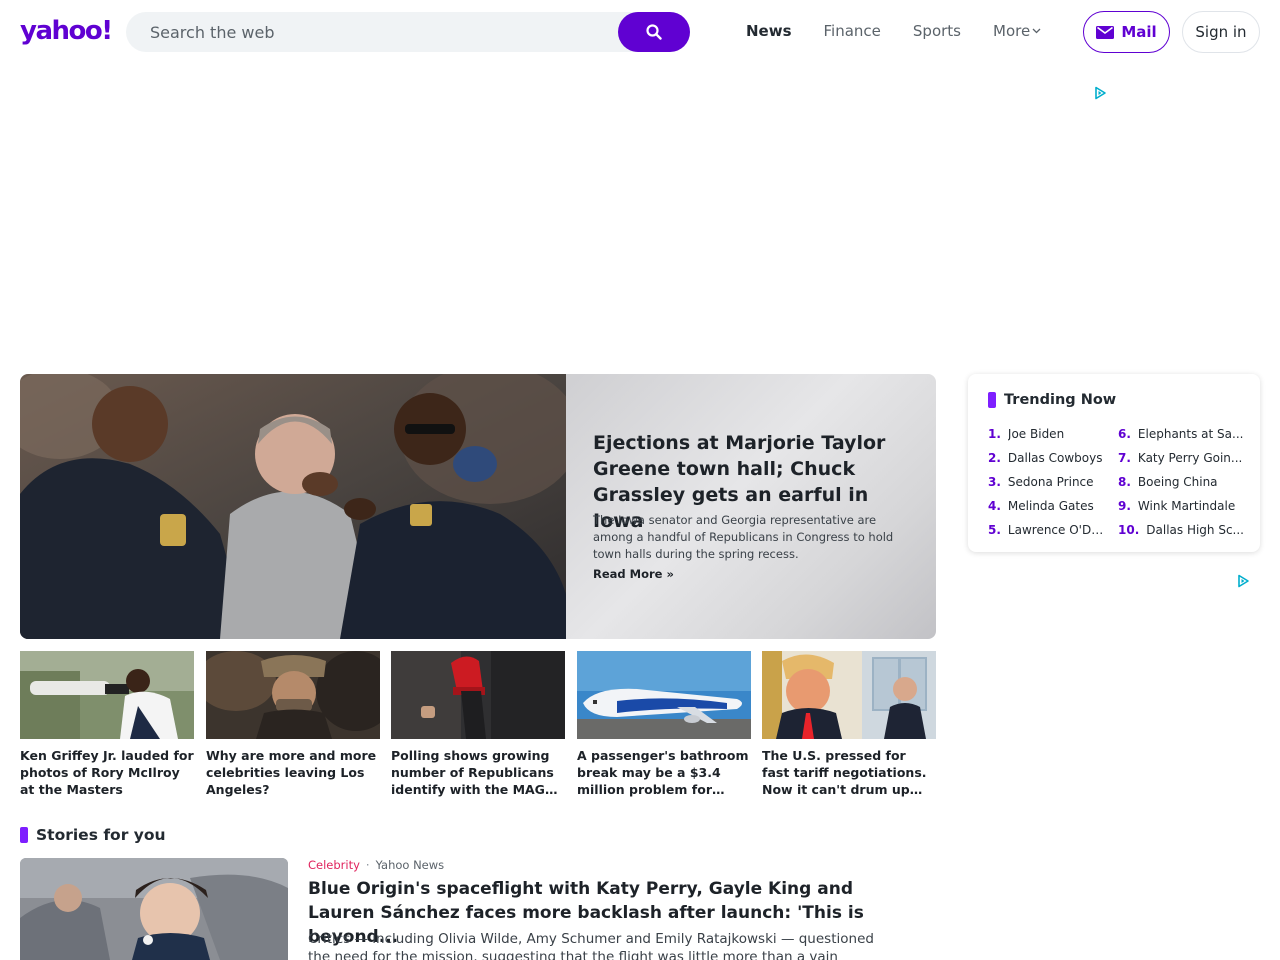 This screenshot has width=1280, height=960. I want to click on trending-rank: 7., so click(1124, 458).